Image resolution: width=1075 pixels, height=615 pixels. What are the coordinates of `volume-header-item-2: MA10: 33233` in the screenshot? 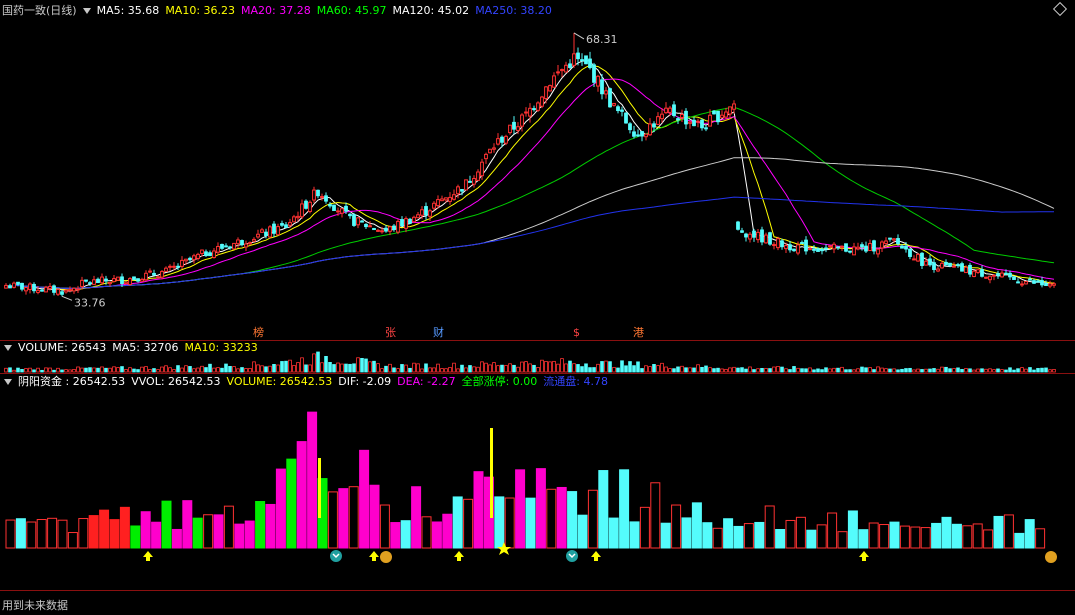 It's located at (221, 347).